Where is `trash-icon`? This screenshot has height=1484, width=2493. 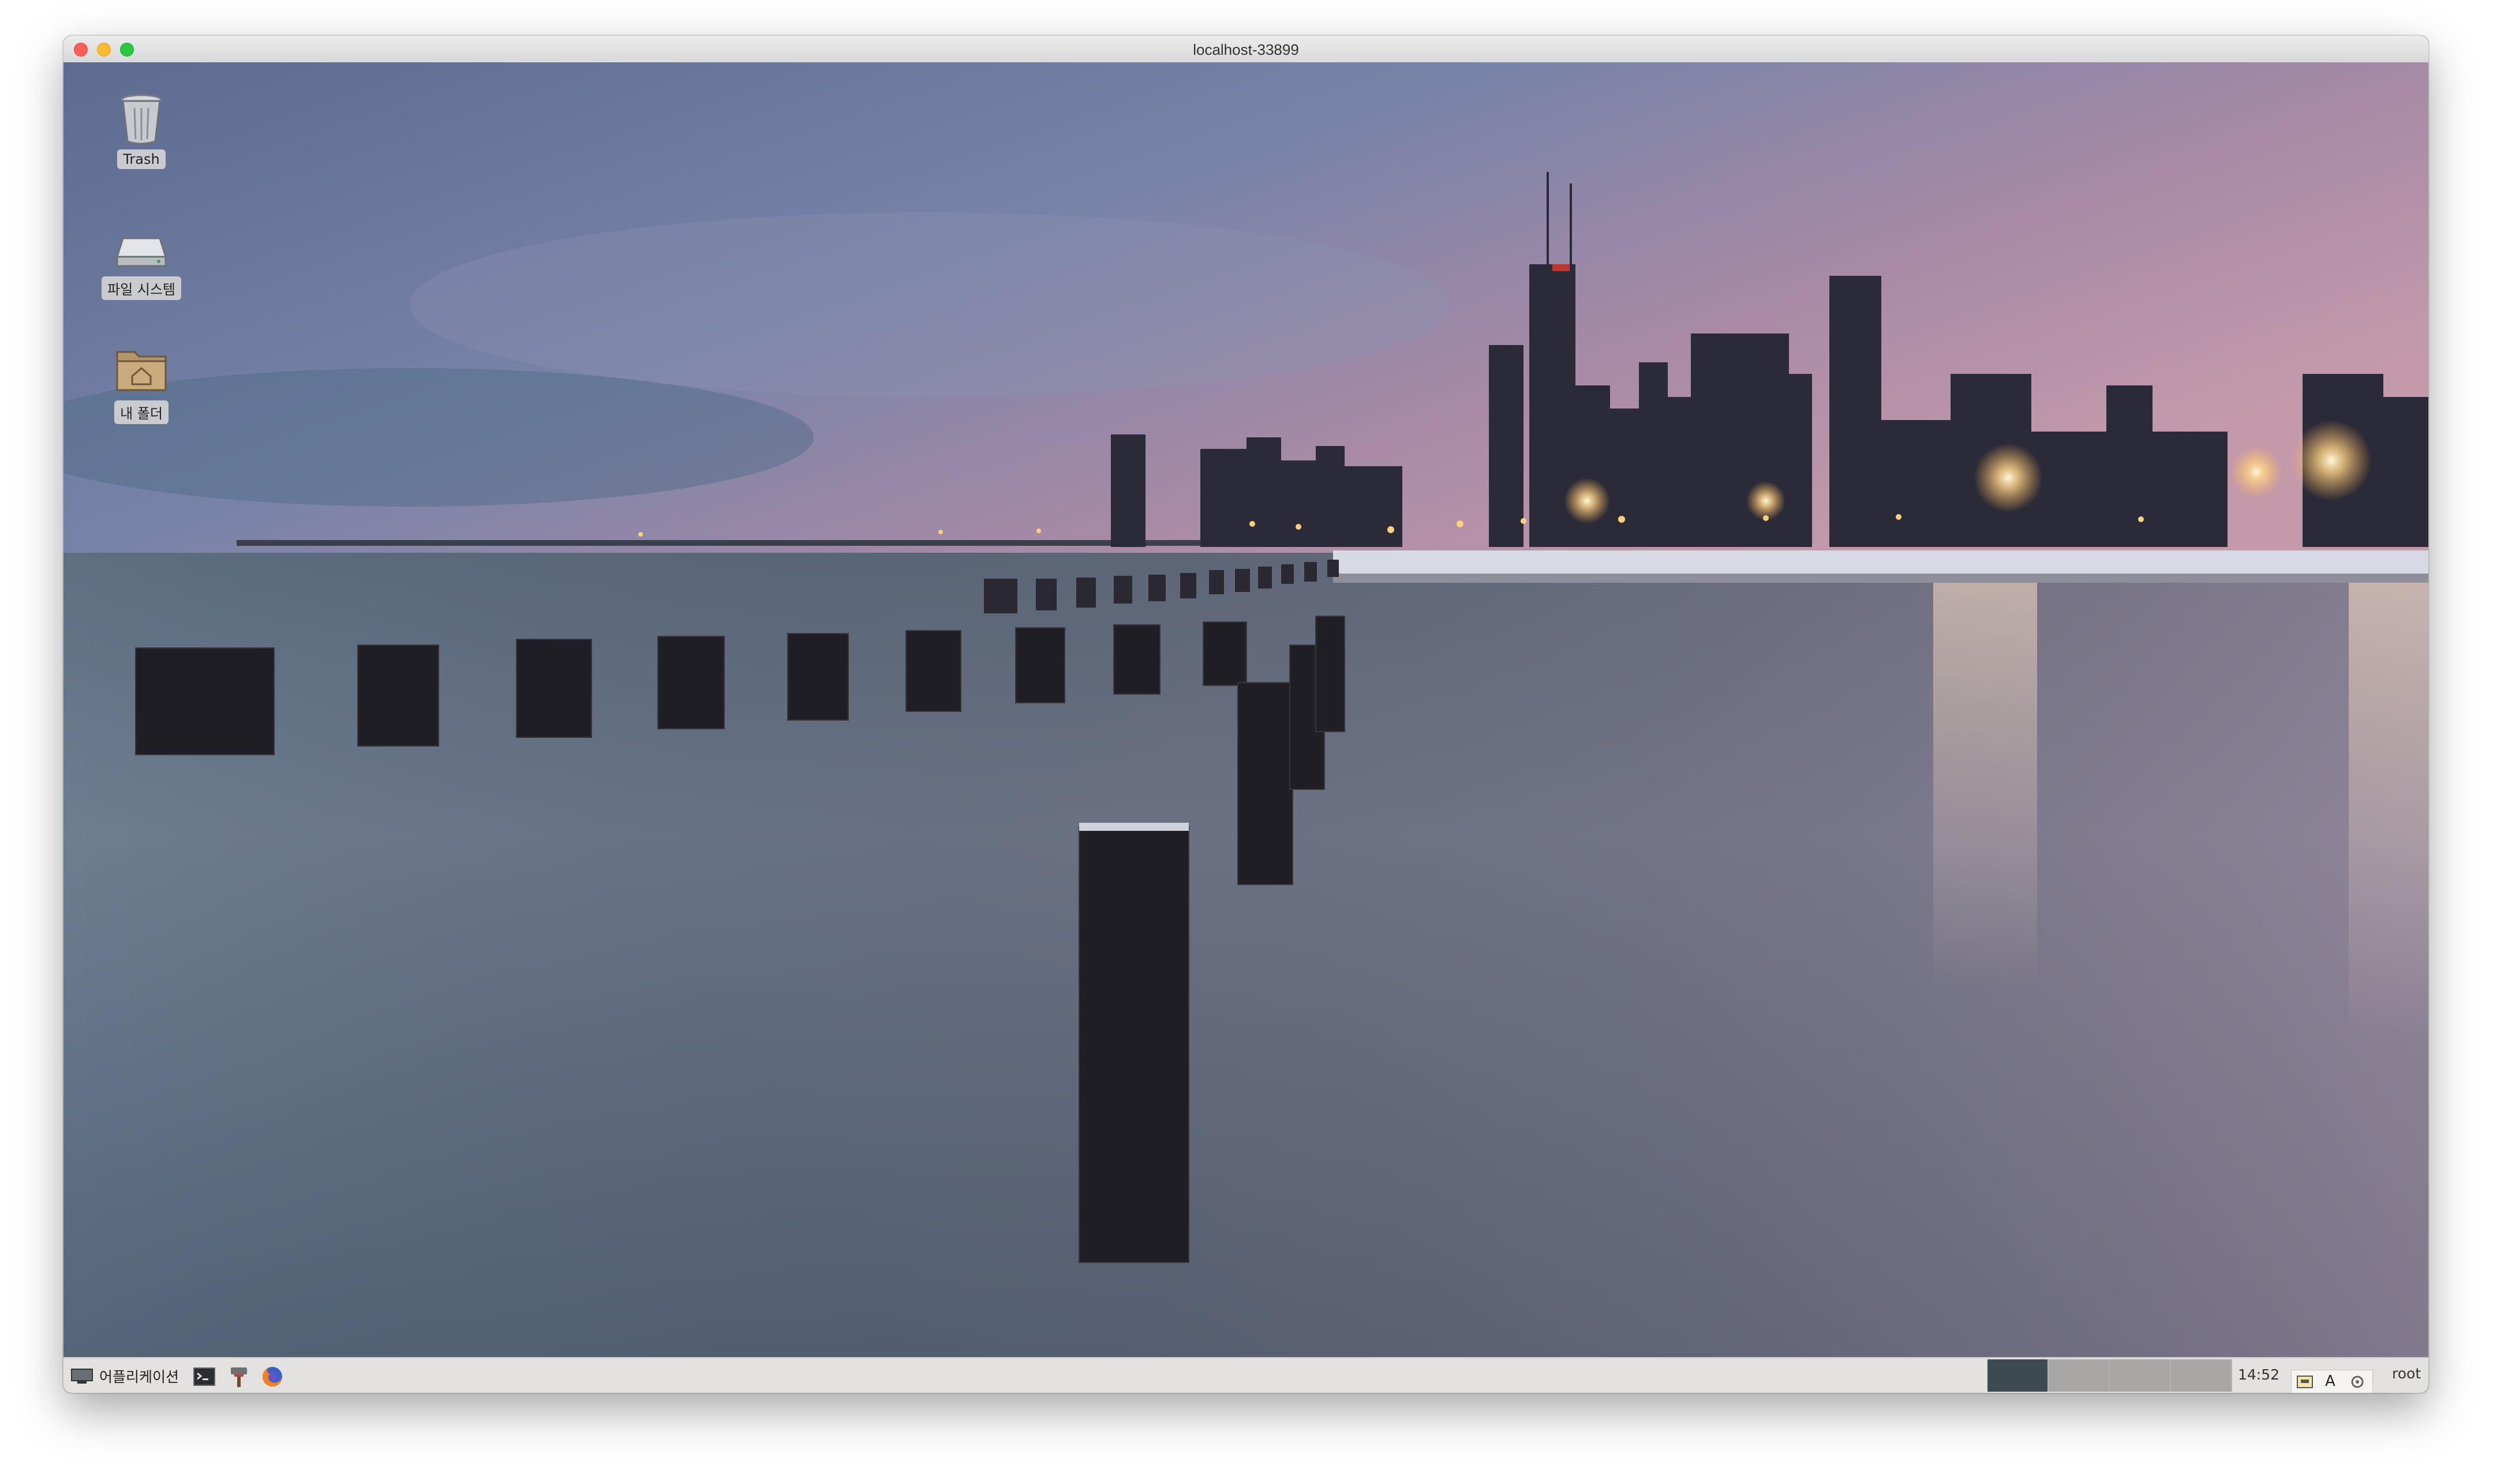 trash-icon is located at coordinates (141, 117).